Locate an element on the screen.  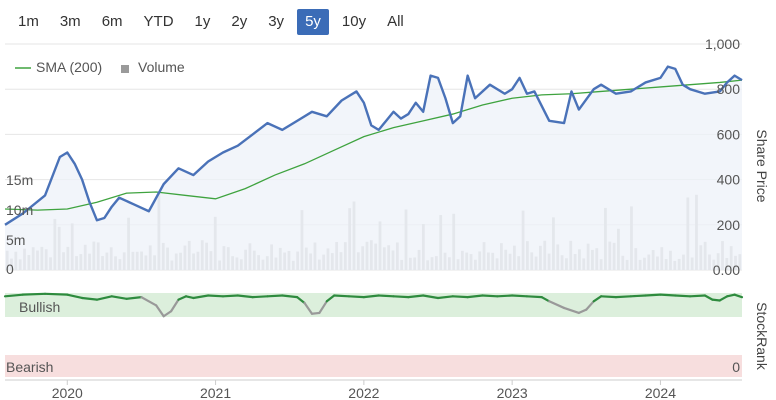
volume-tick-label: 0 is located at coordinates (10, 269).